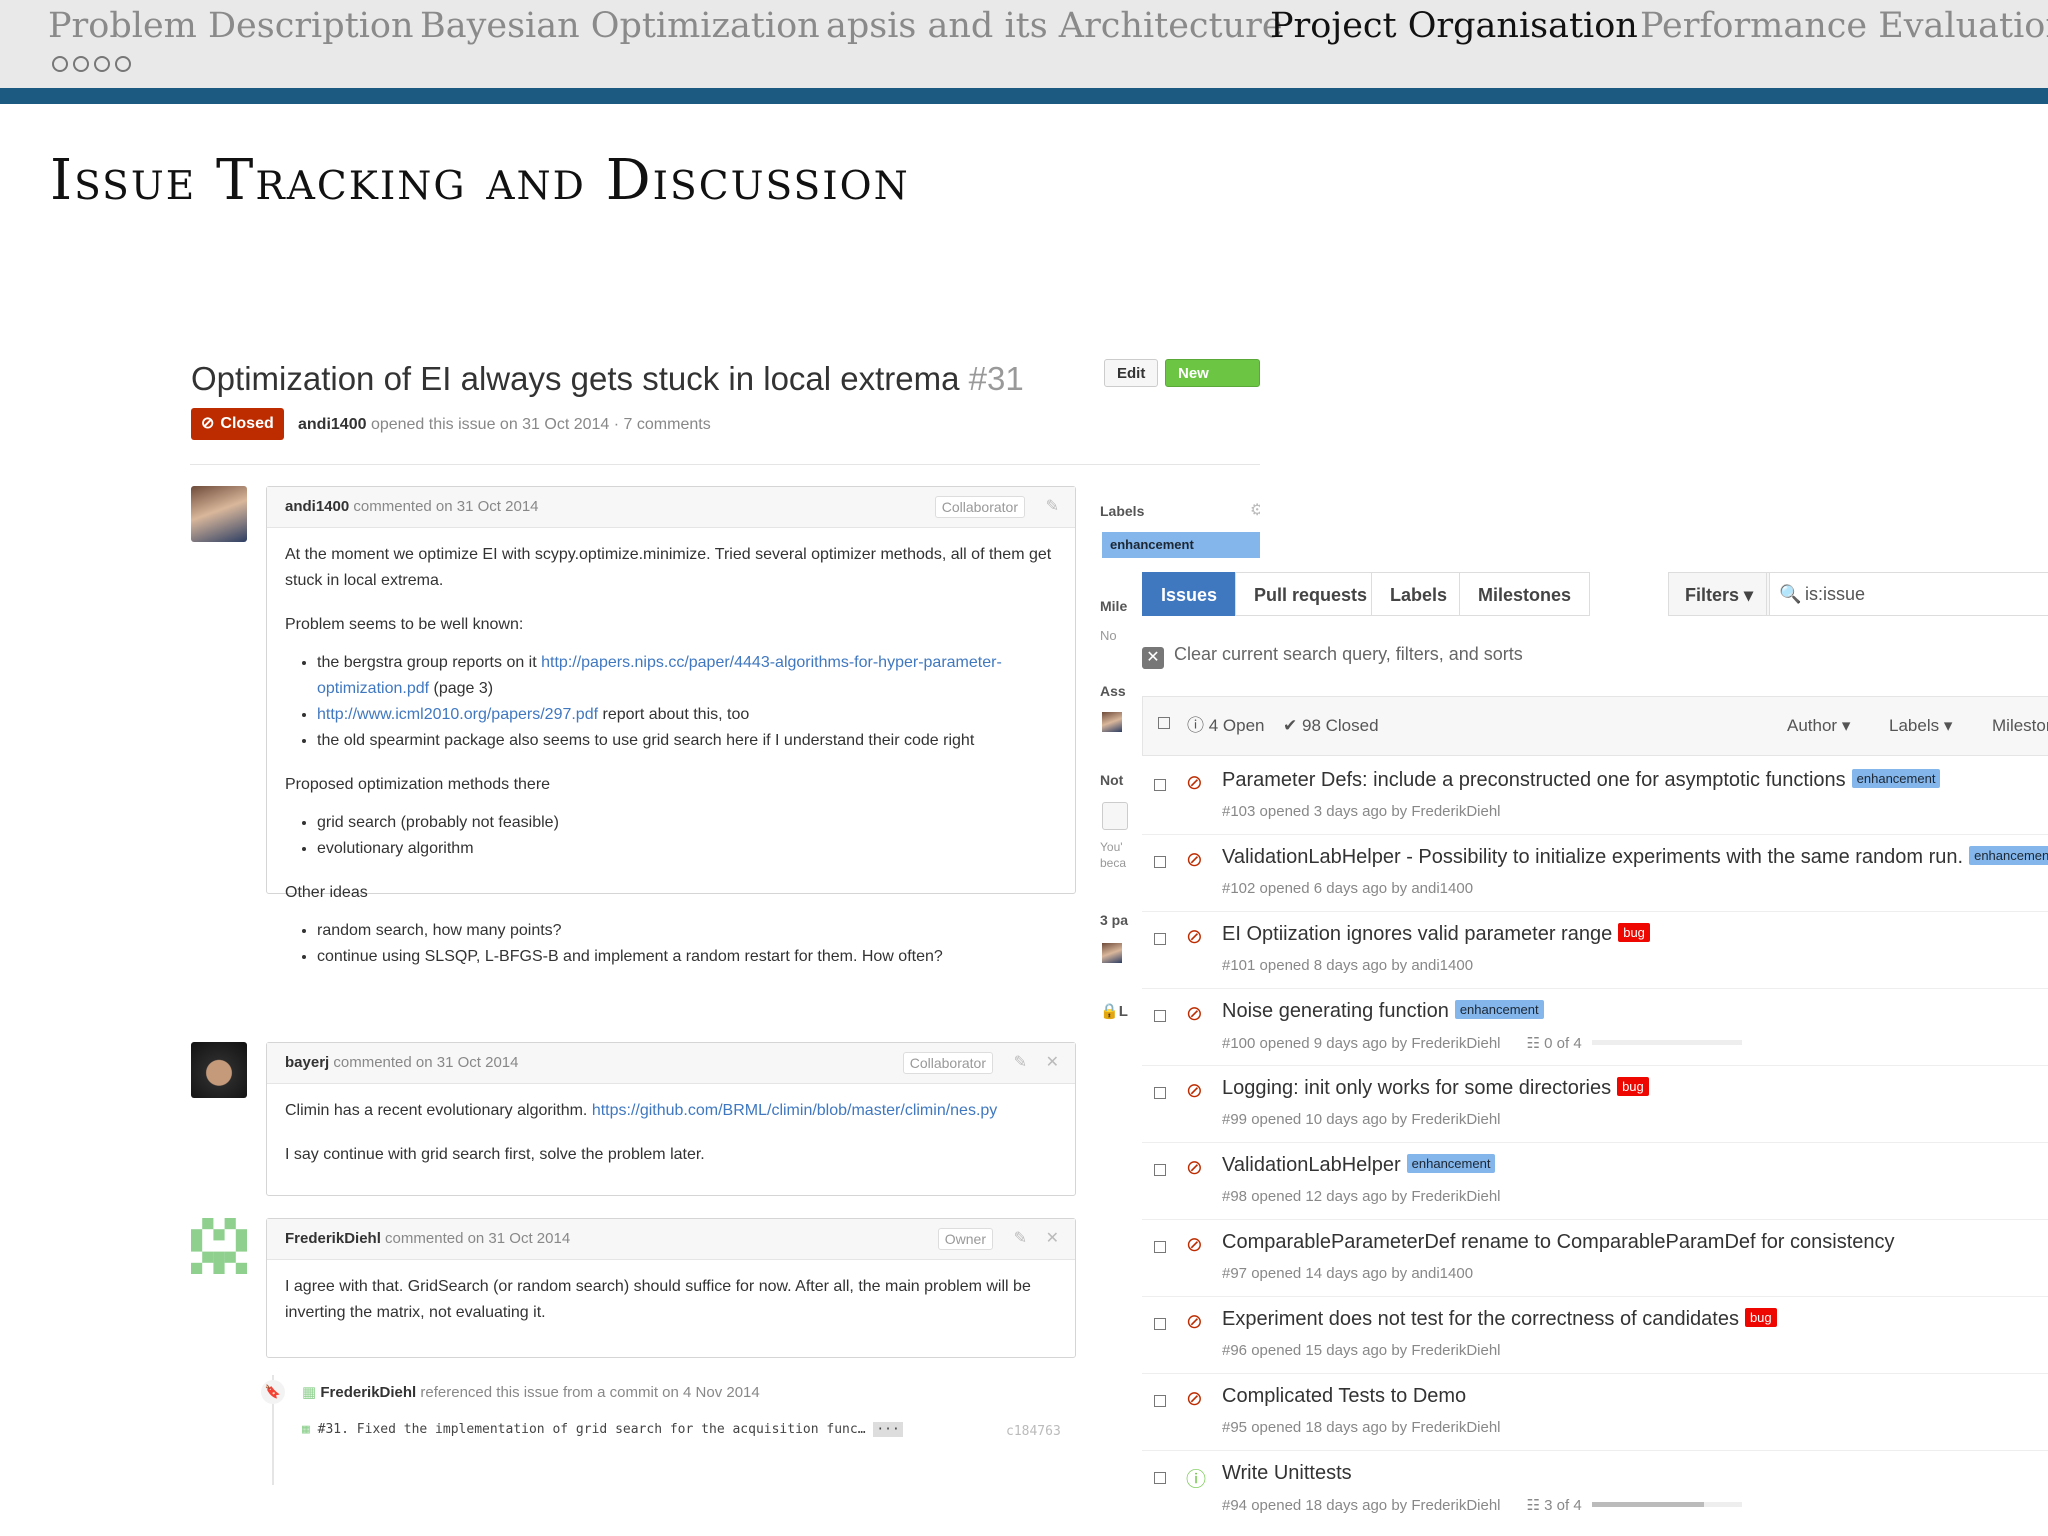 The image size is (2048, 1536). I want to click on task-list-icon: ☷, so click(1533, 1043).